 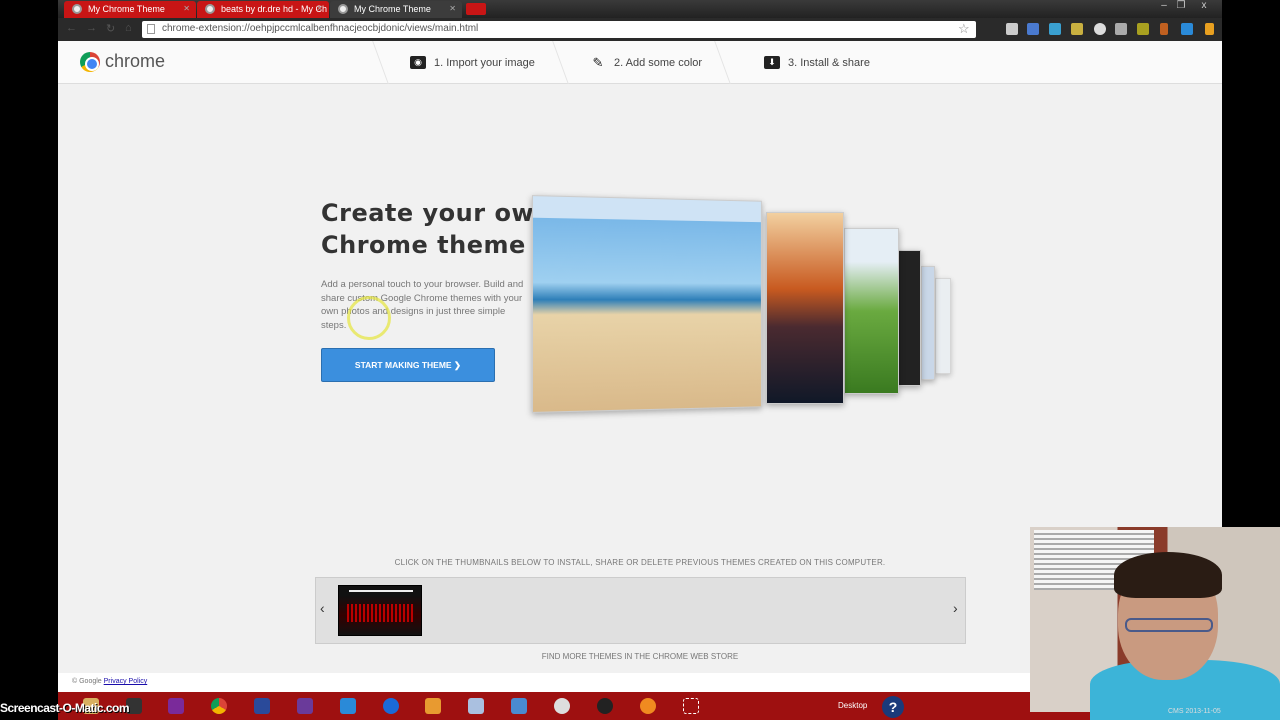 I want to click on taskbar-clock: CMS 2013-11-05, so click(x=1194, y=711).